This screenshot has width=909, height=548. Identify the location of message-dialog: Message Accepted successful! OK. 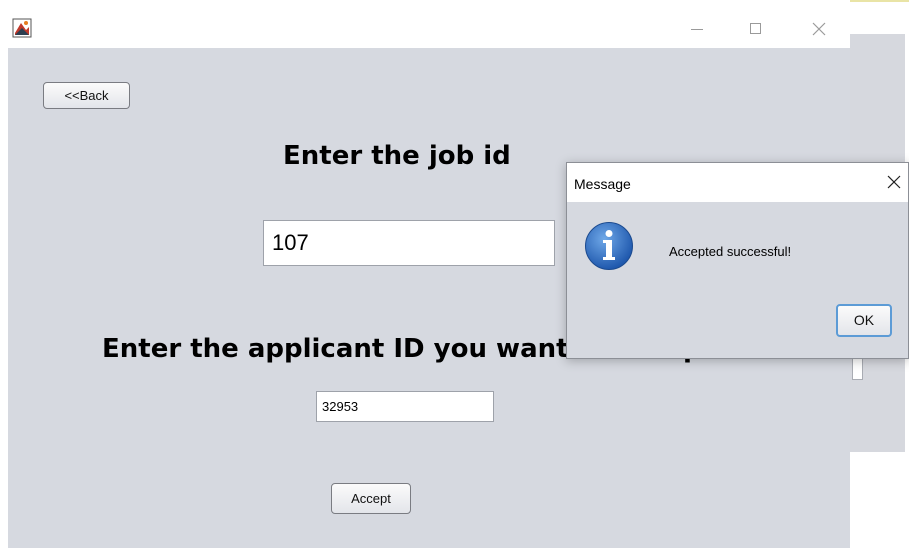
(737, 260).